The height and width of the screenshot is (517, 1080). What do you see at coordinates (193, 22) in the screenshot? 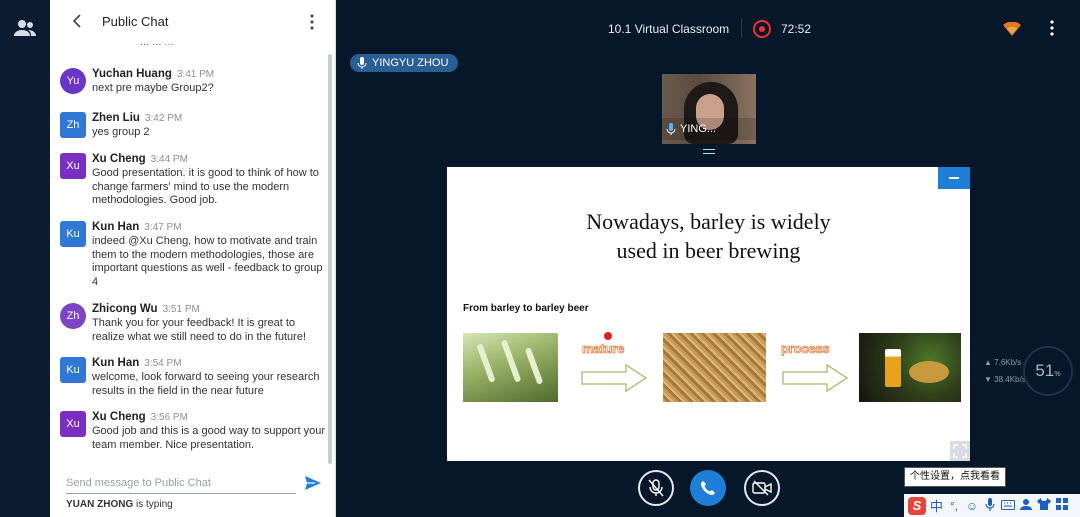
I see `chat-header: Public Chat` at bounding box center [193, 22].